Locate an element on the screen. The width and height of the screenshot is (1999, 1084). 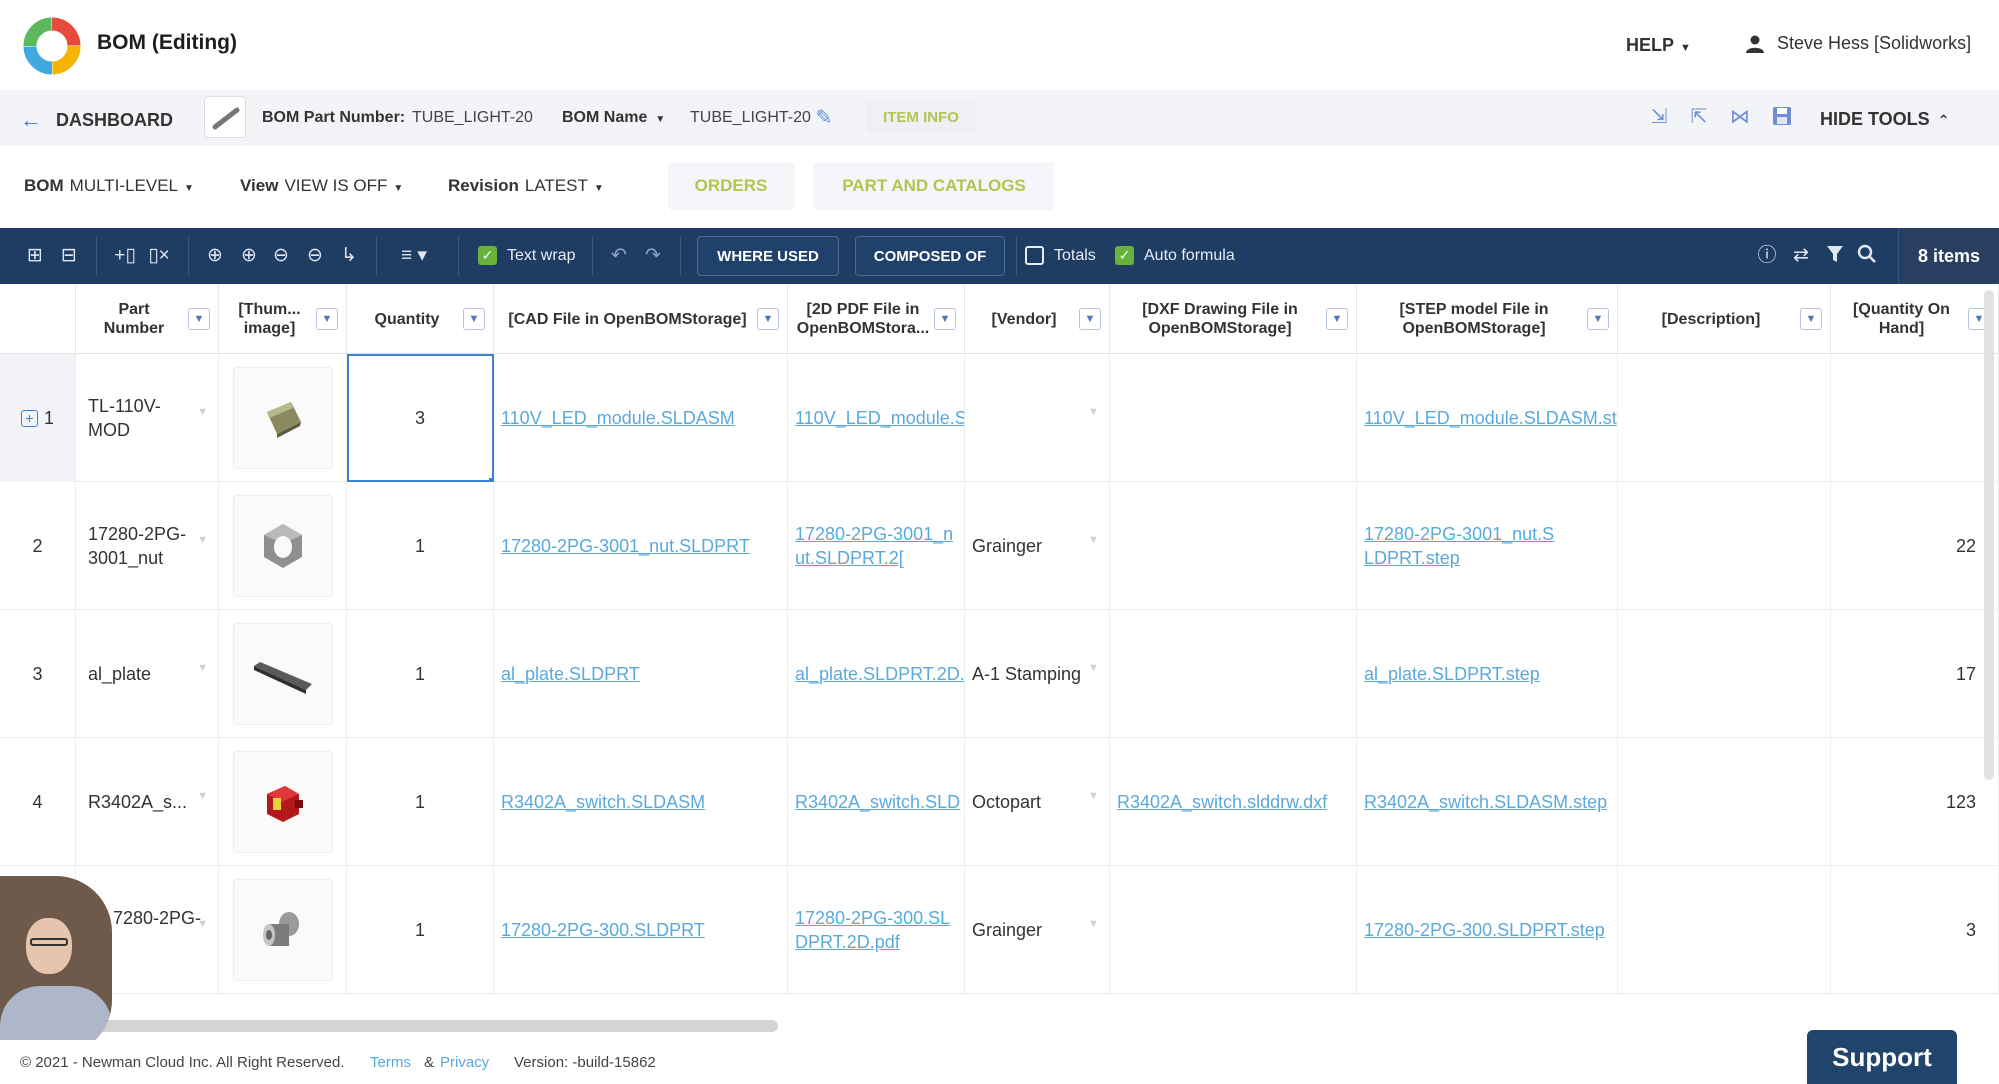
row-number-cell: 4 is located at coordinates (38, 802).